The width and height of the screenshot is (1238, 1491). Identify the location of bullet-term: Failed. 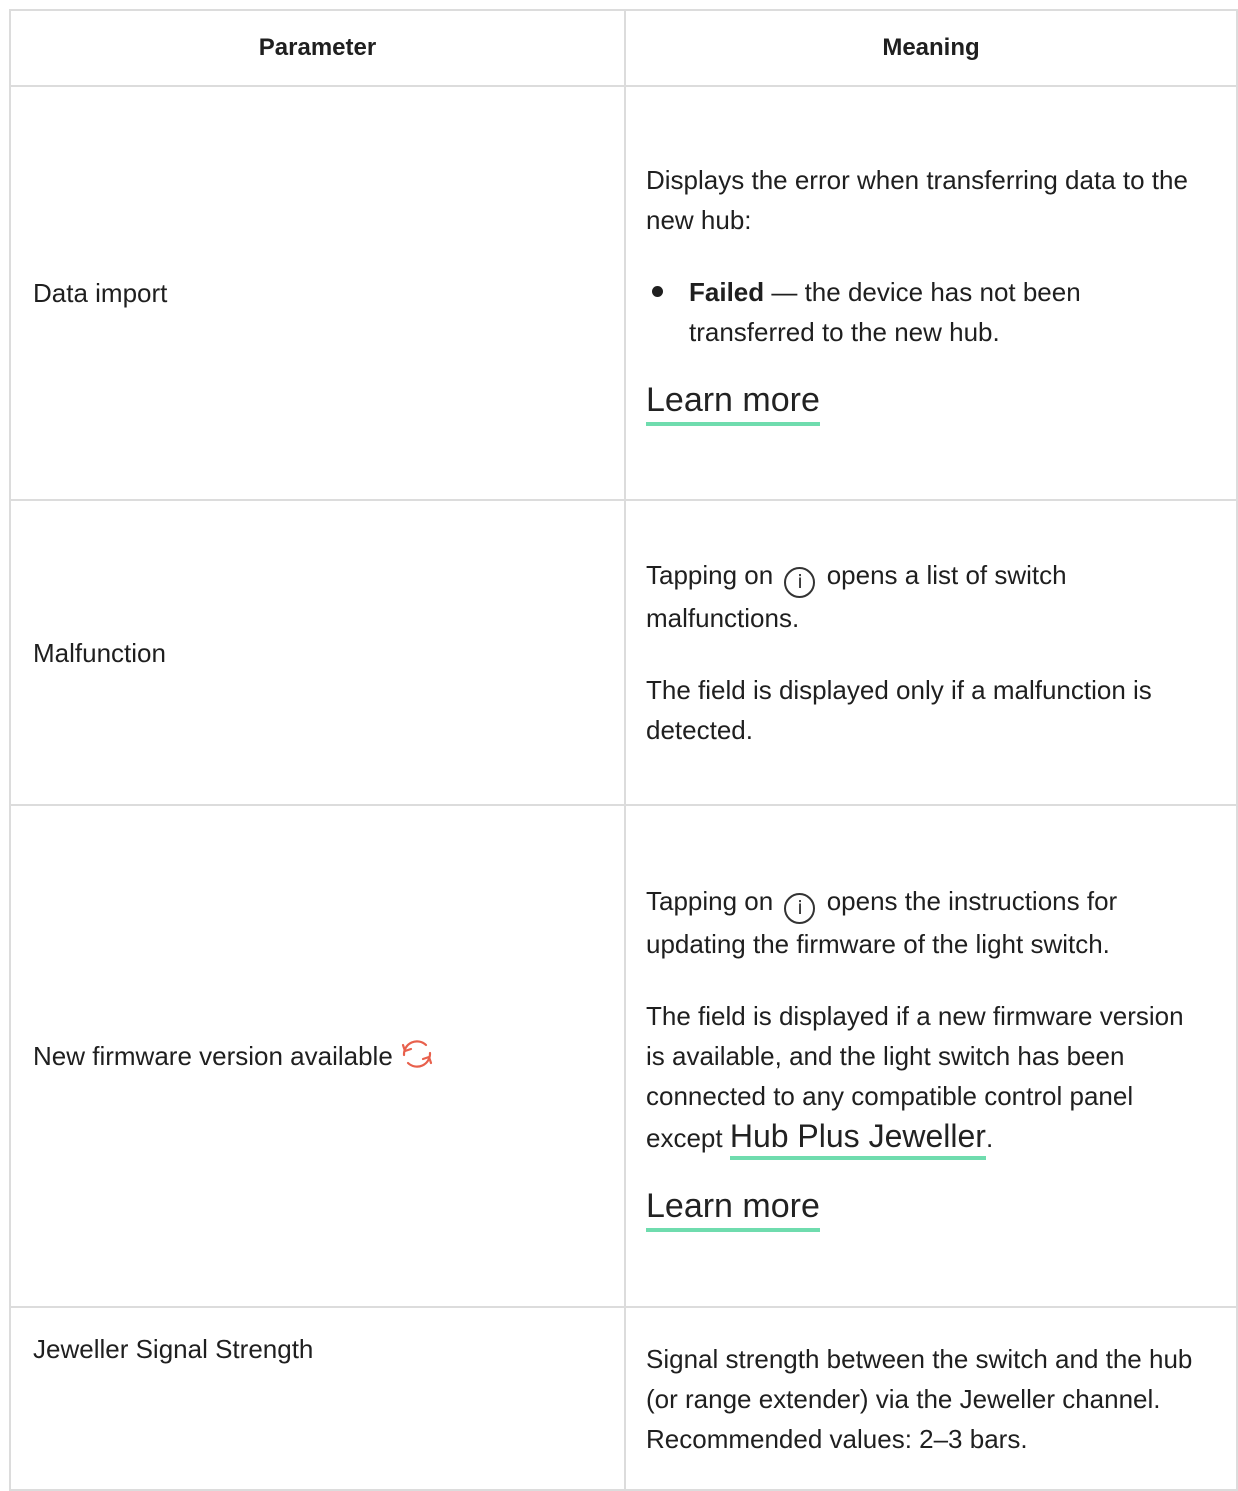
(727, 292).